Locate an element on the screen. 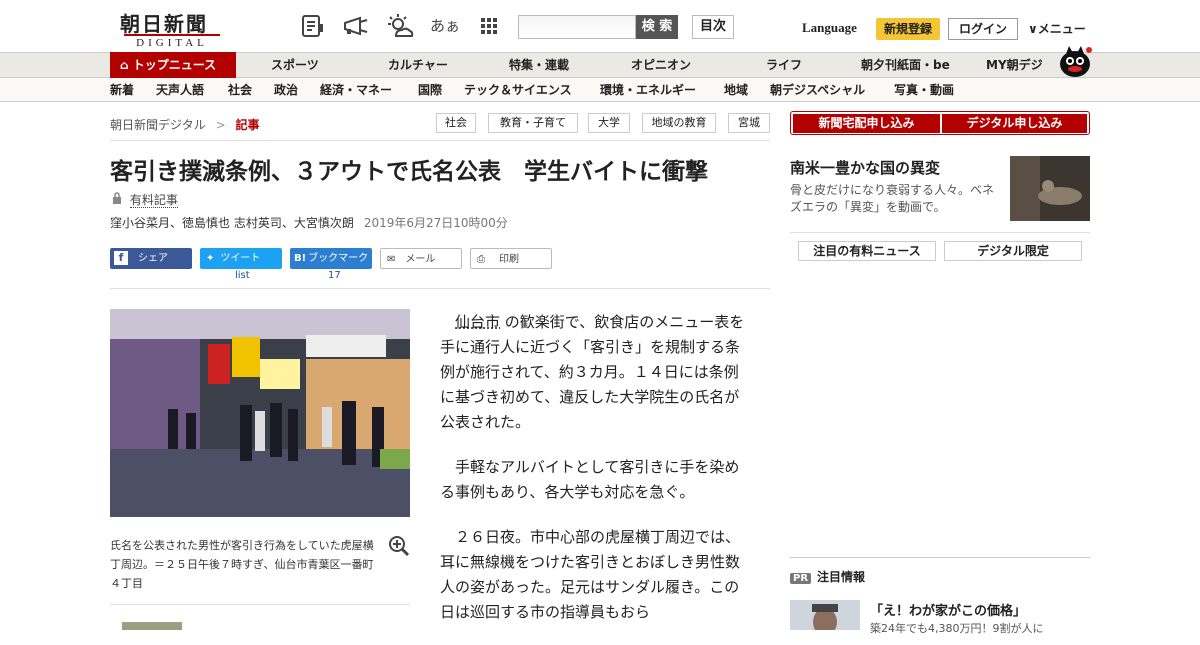 The image size is (1200, 645). nav-new: 新着 is located at coordinates (122, 90).